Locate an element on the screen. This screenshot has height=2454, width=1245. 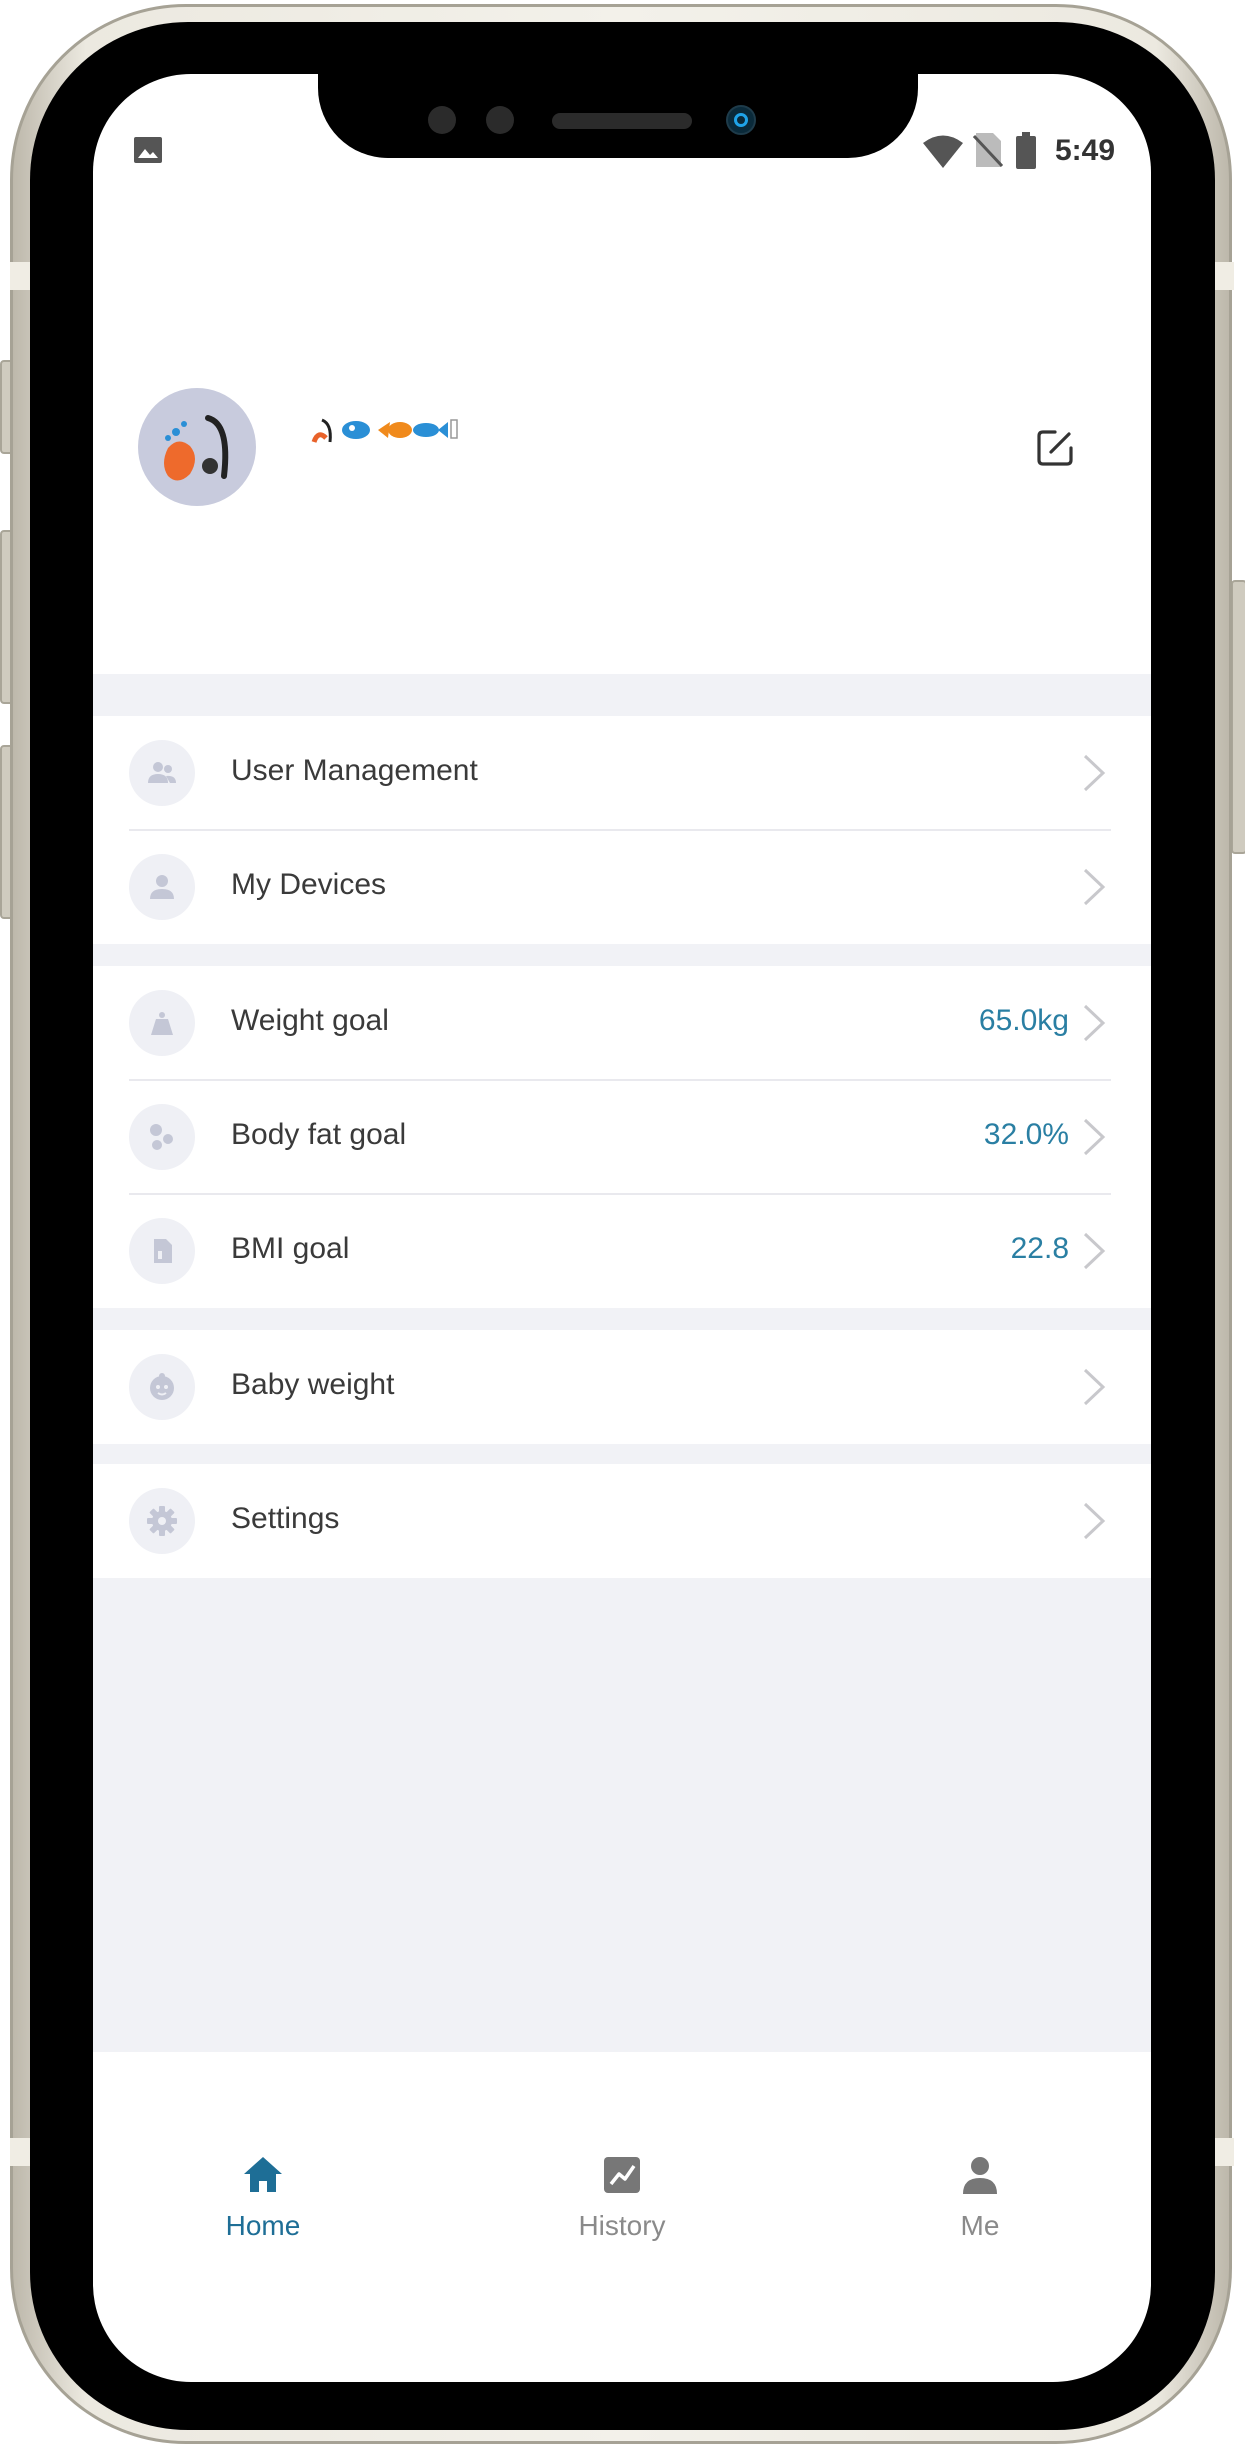
home-icon is located at coordinates (263, 2174).